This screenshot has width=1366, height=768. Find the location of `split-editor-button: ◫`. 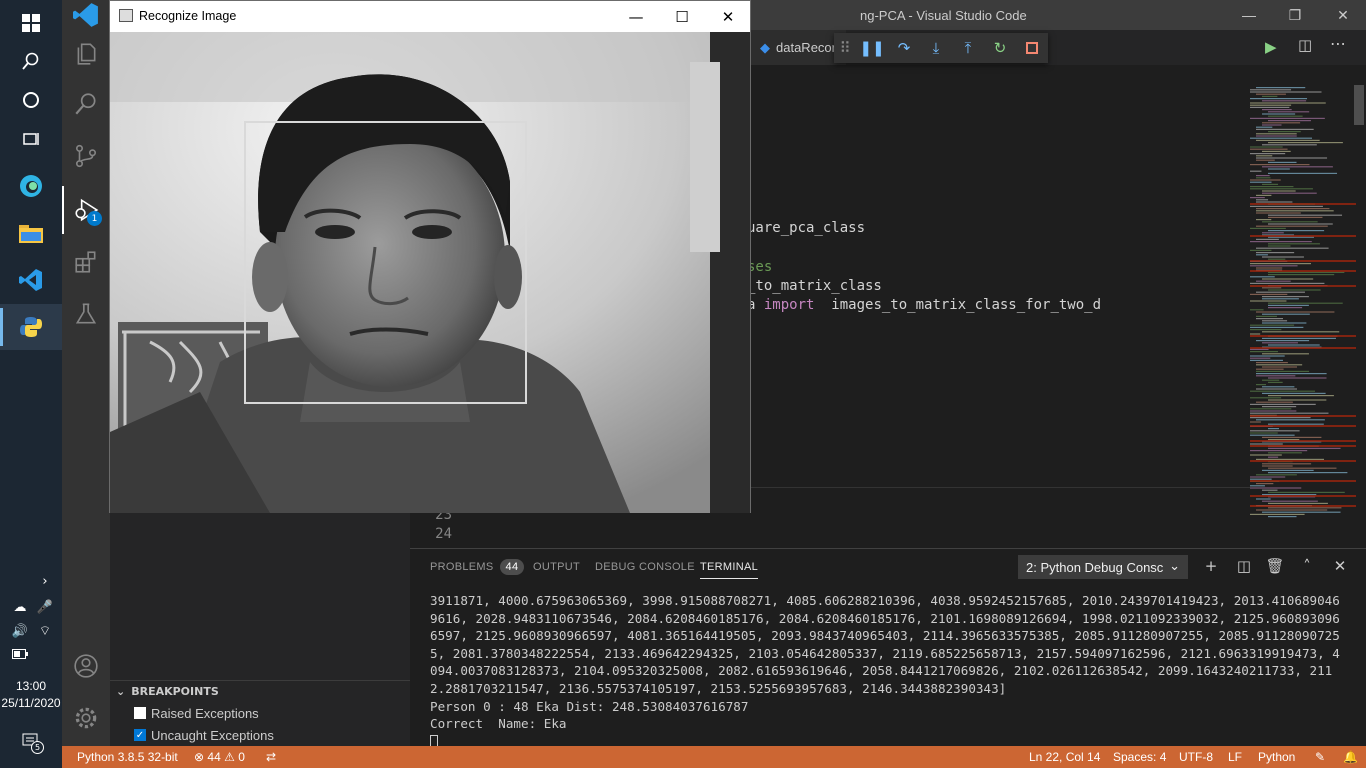

split-editor-button: ◫ is located at coordinates (1305, 45).